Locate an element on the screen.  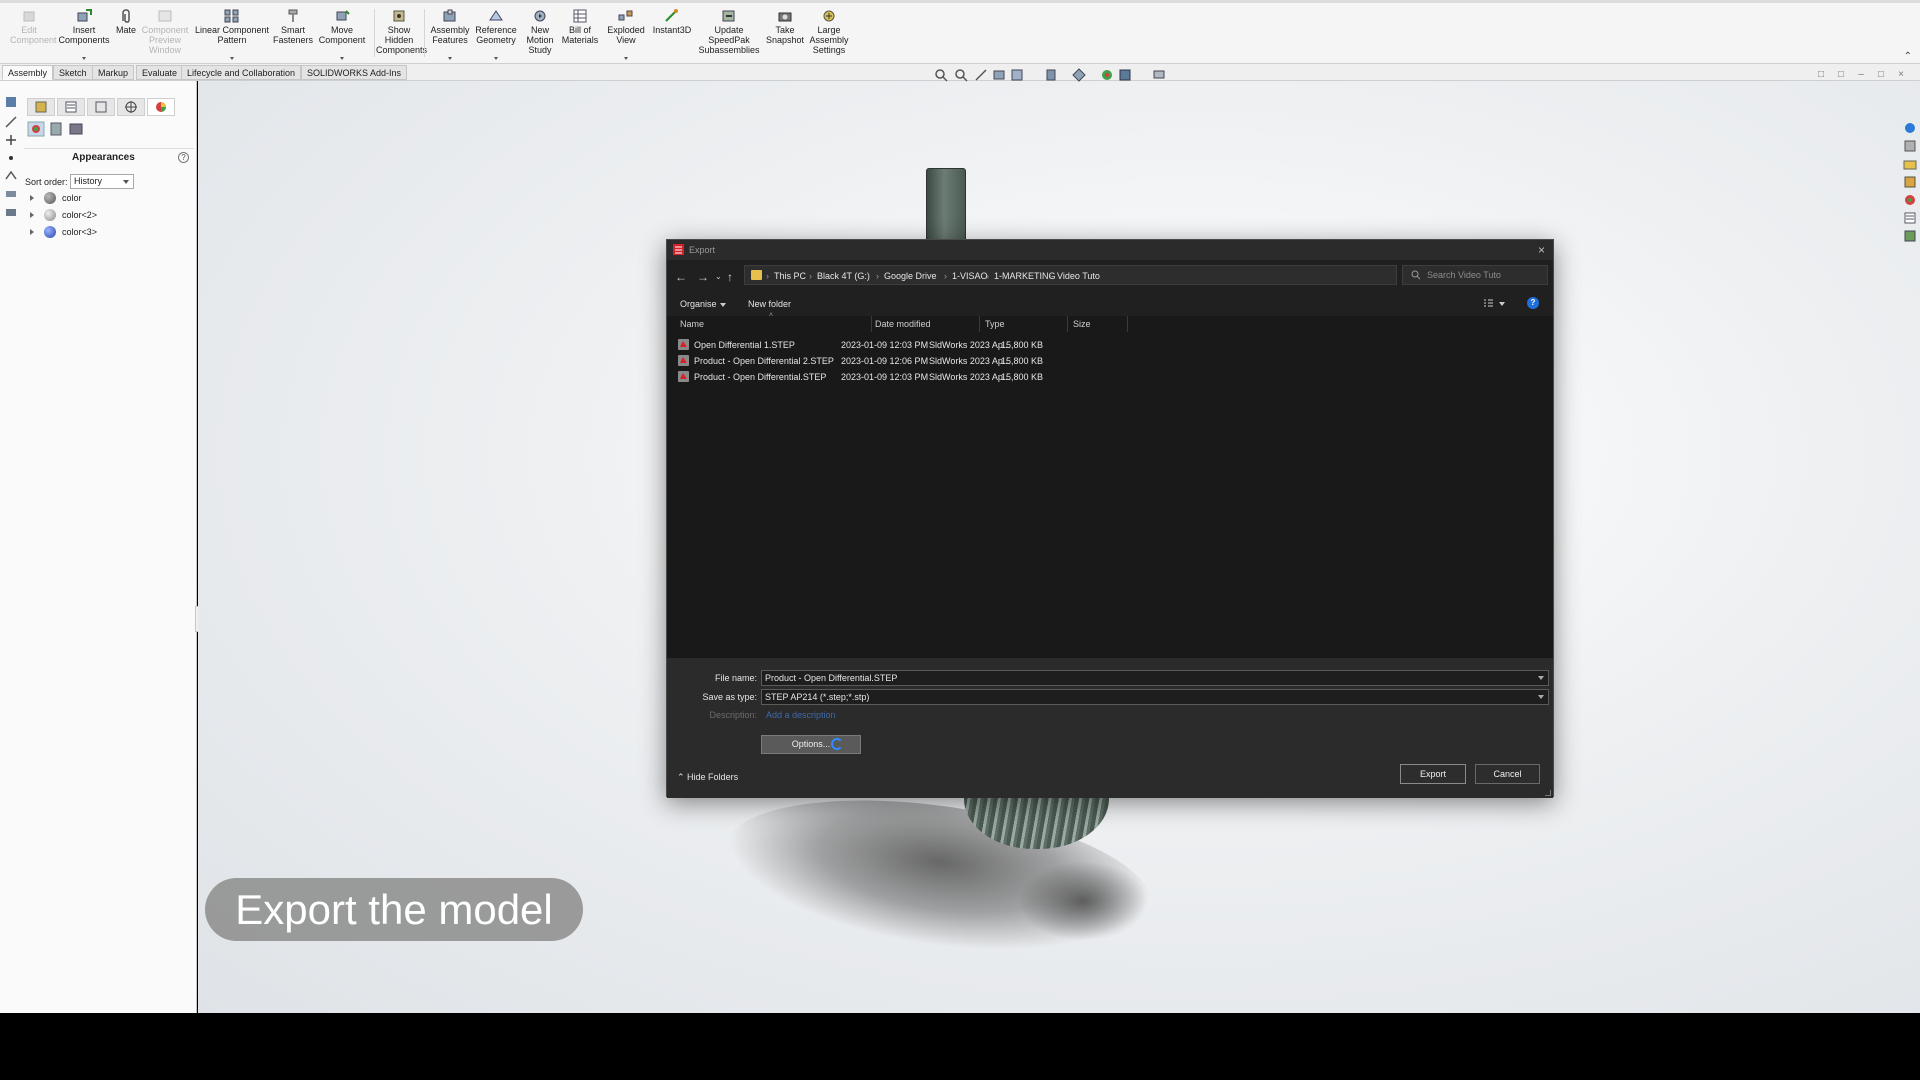
column-date-modified: Date modified is located at coordinates (903, 324).